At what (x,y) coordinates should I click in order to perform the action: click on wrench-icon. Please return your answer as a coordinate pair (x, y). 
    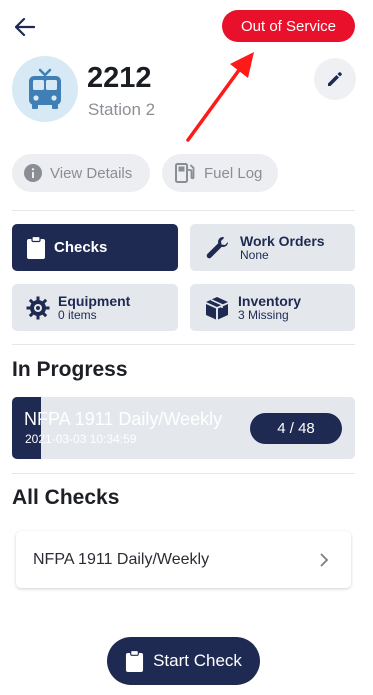
    Looking at the image, I should click on (217, 247).